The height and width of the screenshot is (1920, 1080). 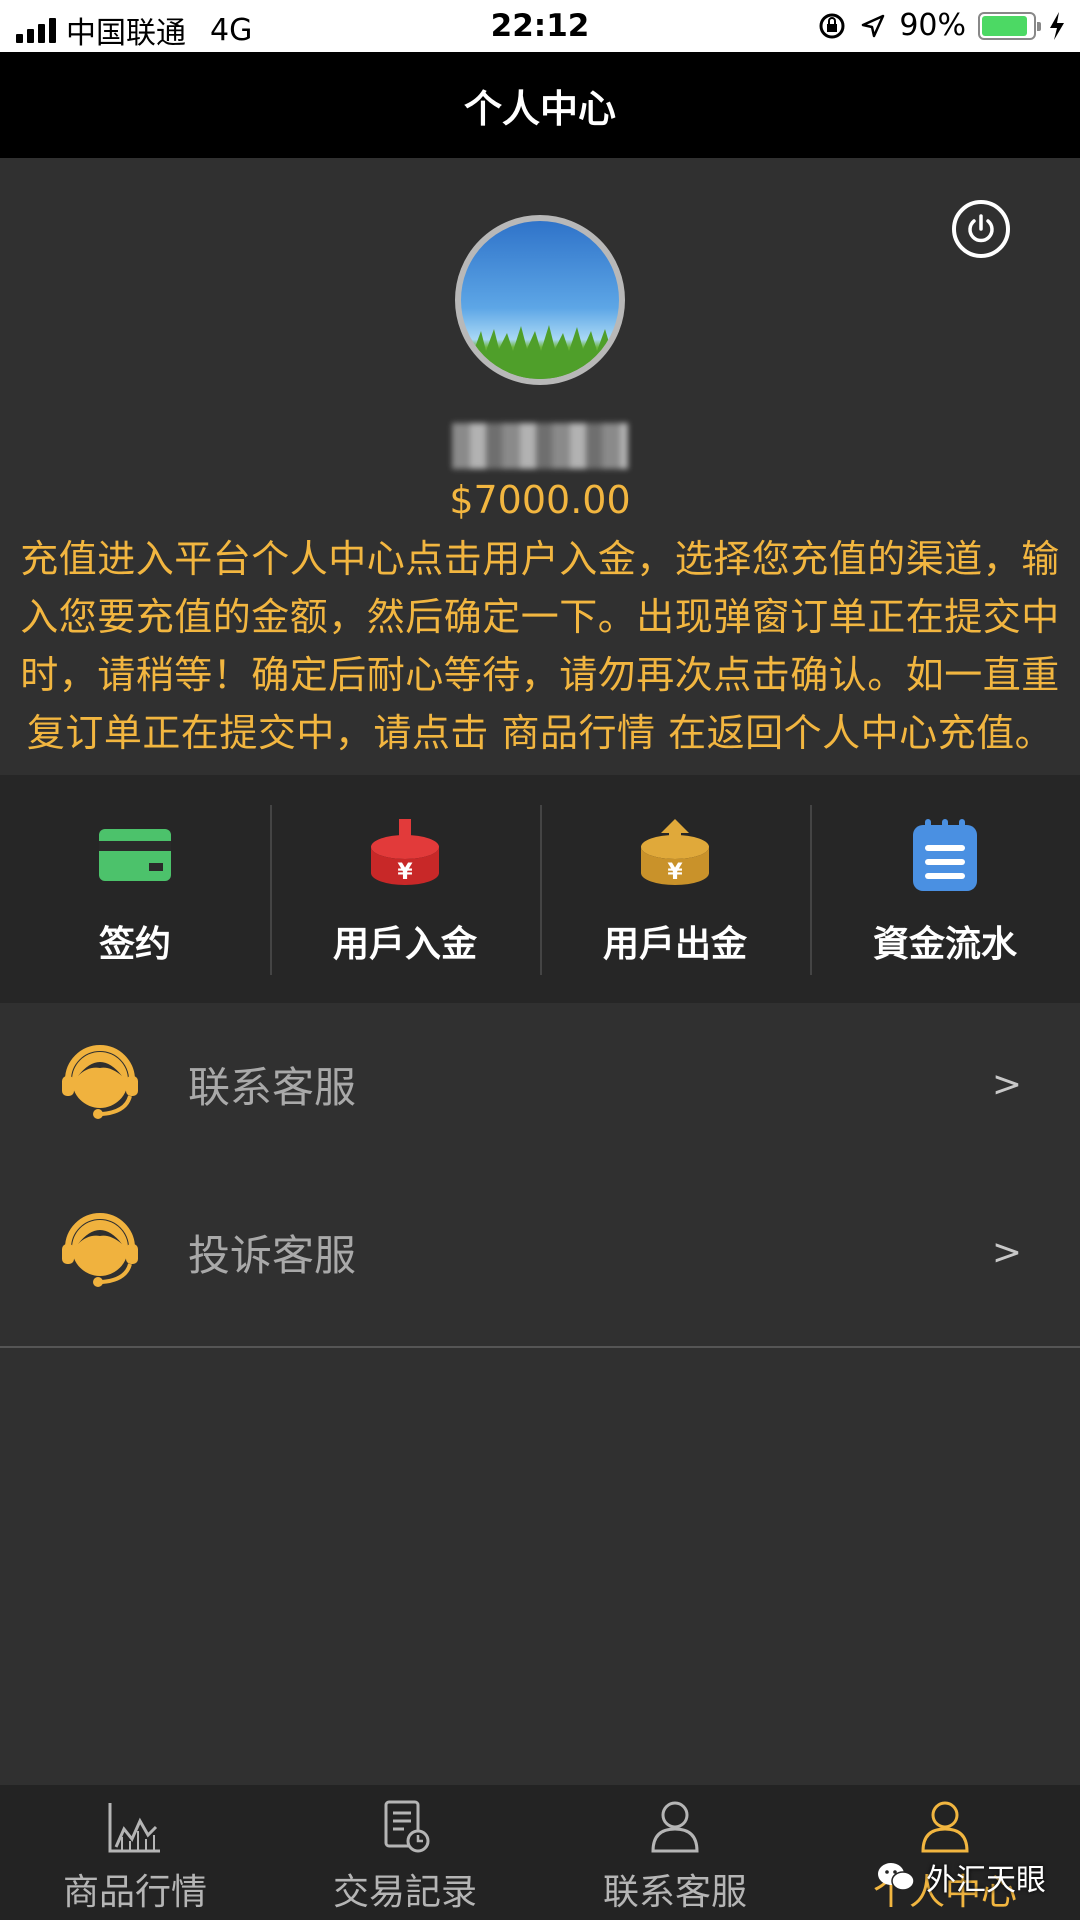 I want to click on tab-contact-support: 联系客服, so click(x=675, y=1852).